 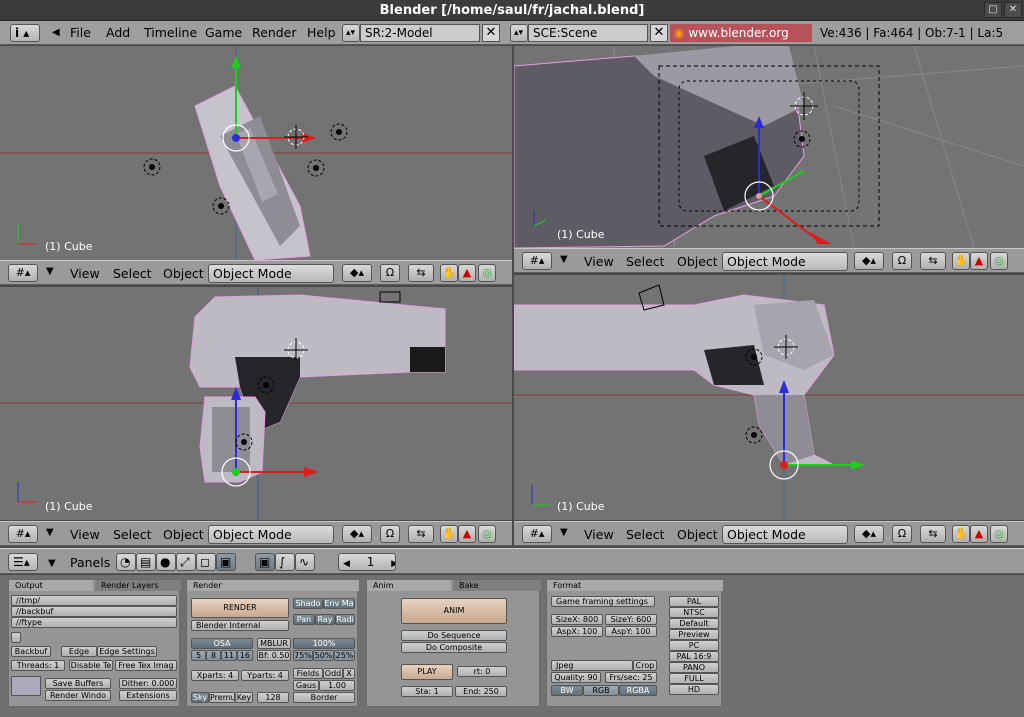 What do you see at coordinates (339, 603) in the screenshot?
I see `envmap-toggle: Env Ma` at bounding box center [339, 603].